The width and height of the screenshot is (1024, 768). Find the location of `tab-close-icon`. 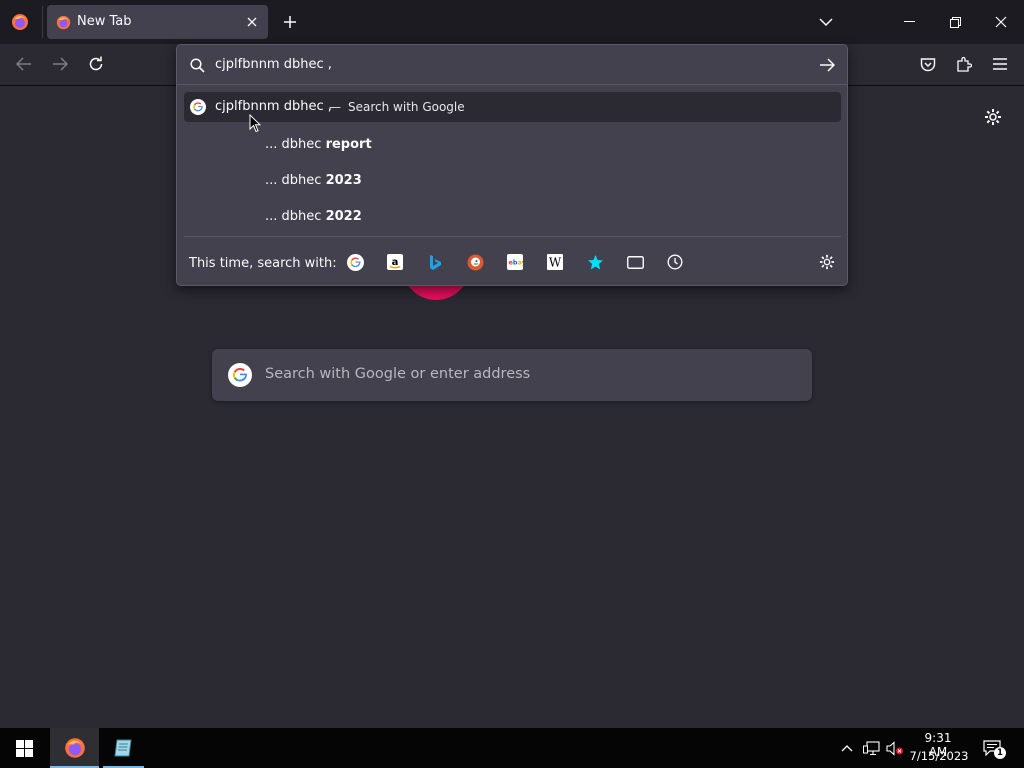

tab-close-icon is located at coordinates (252, 22).